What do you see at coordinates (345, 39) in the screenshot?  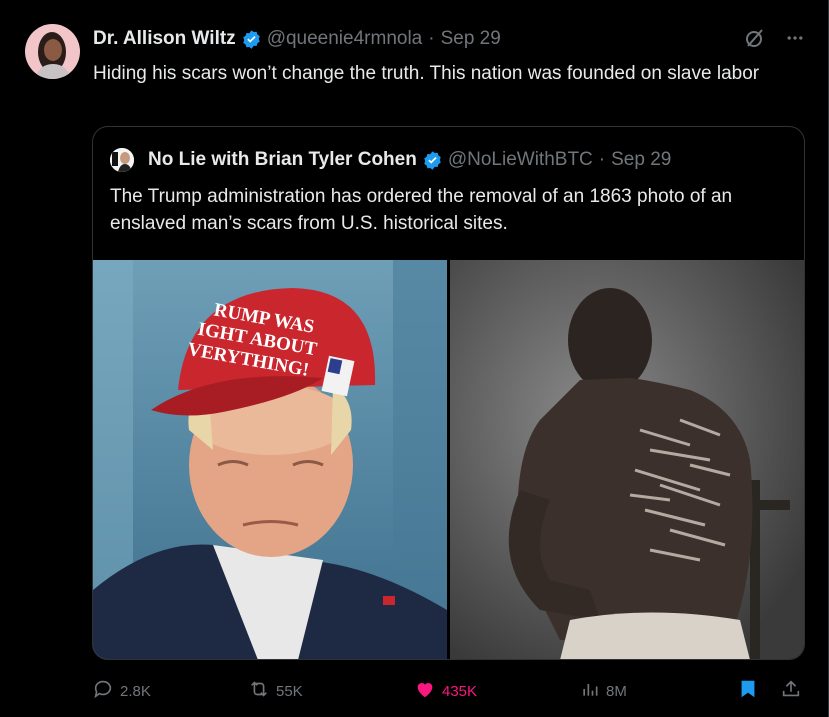 I see `author-handle: @queenie4rmnola` at bounding box center [345, 39].